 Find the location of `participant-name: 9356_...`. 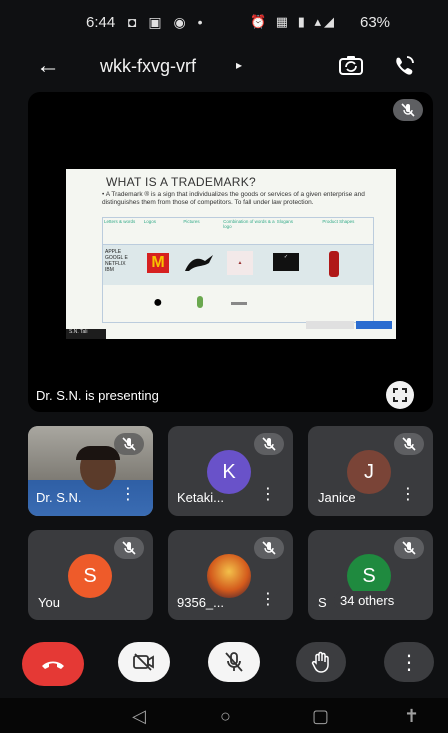

participant-name: 9356_... is located at coordinates (200, 602).